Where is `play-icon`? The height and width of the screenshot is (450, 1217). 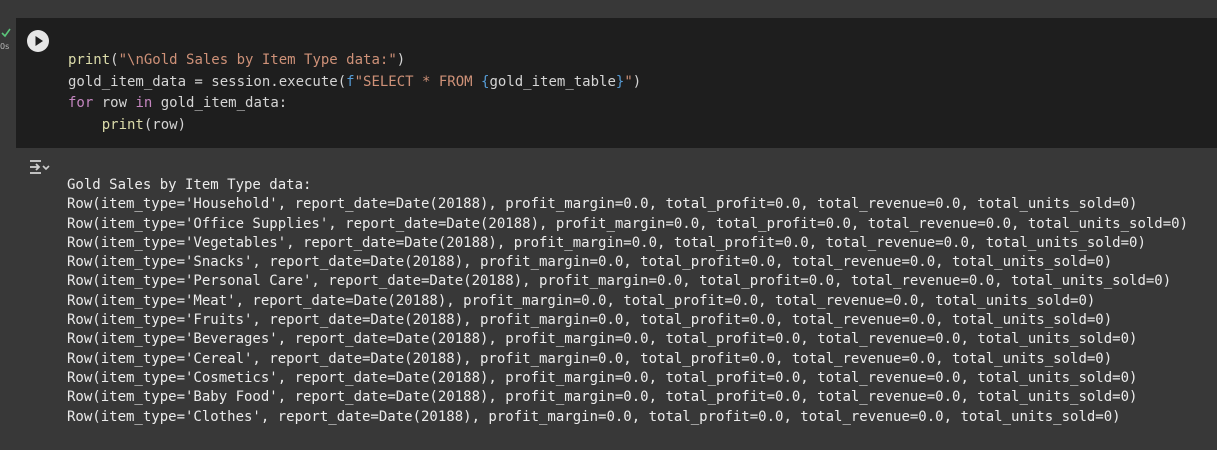 play-icon is located at coordinates (39, 41).